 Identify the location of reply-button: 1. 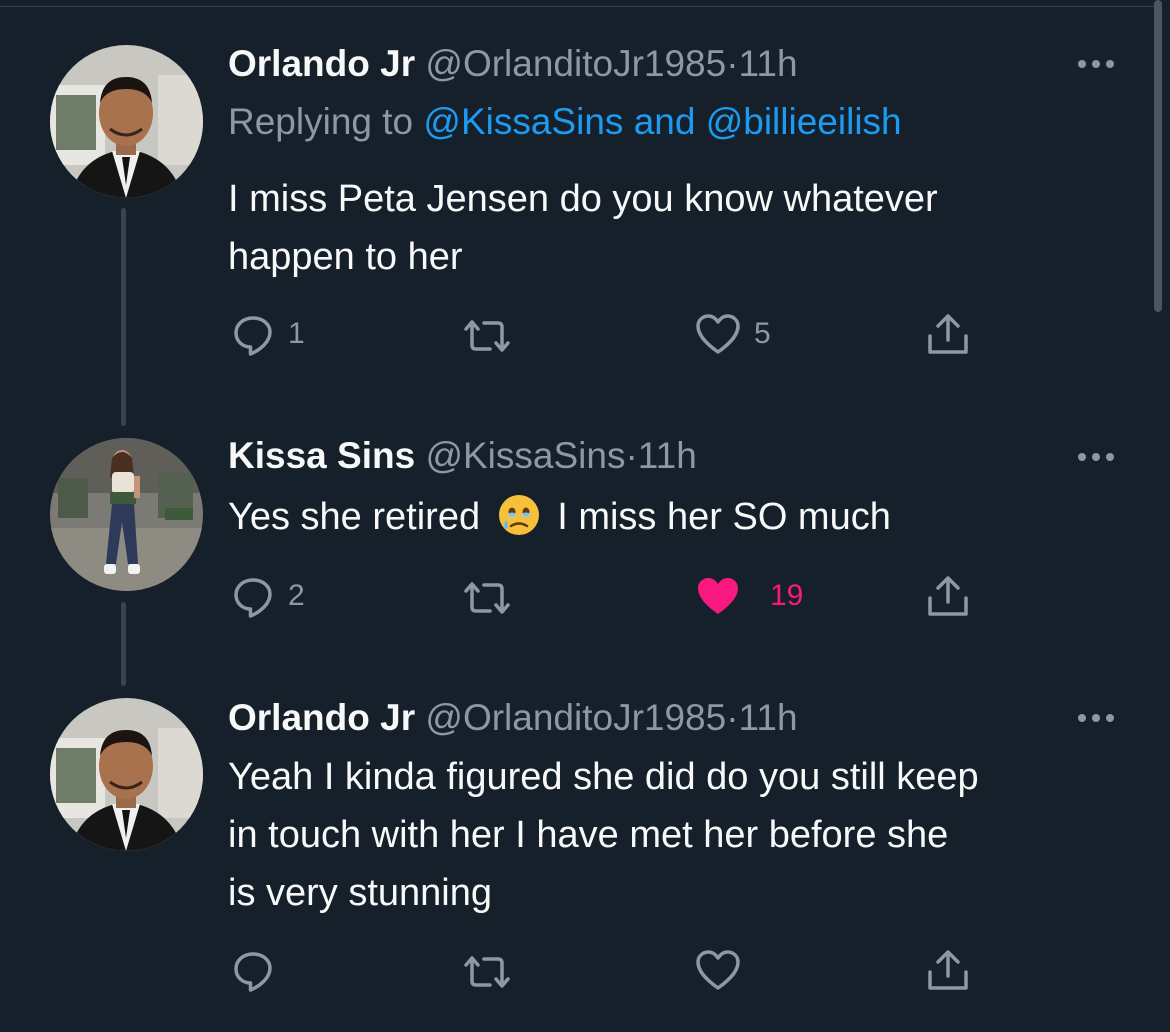
(267, 334).